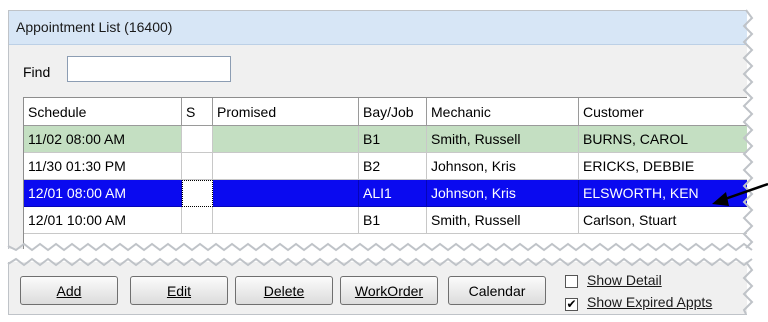 The height and width of the screenshot is (322, 768). What do you see at coordinates (748, 288) in the screenshot?
I see `torn-edge-bottom-right` at bounding box center [748, 288].